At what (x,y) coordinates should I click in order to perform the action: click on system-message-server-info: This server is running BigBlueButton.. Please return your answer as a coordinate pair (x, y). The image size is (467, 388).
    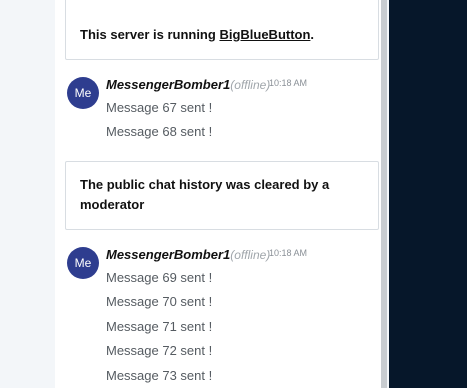
    Looking at the image, I should click on (222, 30).